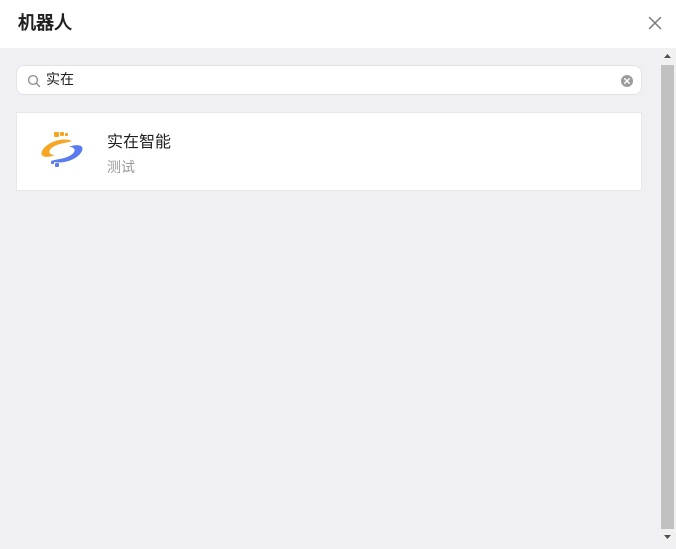 This screenshot has height=549, width=676. Describe the element at coordinates (62, 151) in the screenshot. I see `robot-logo-icon` at that location.